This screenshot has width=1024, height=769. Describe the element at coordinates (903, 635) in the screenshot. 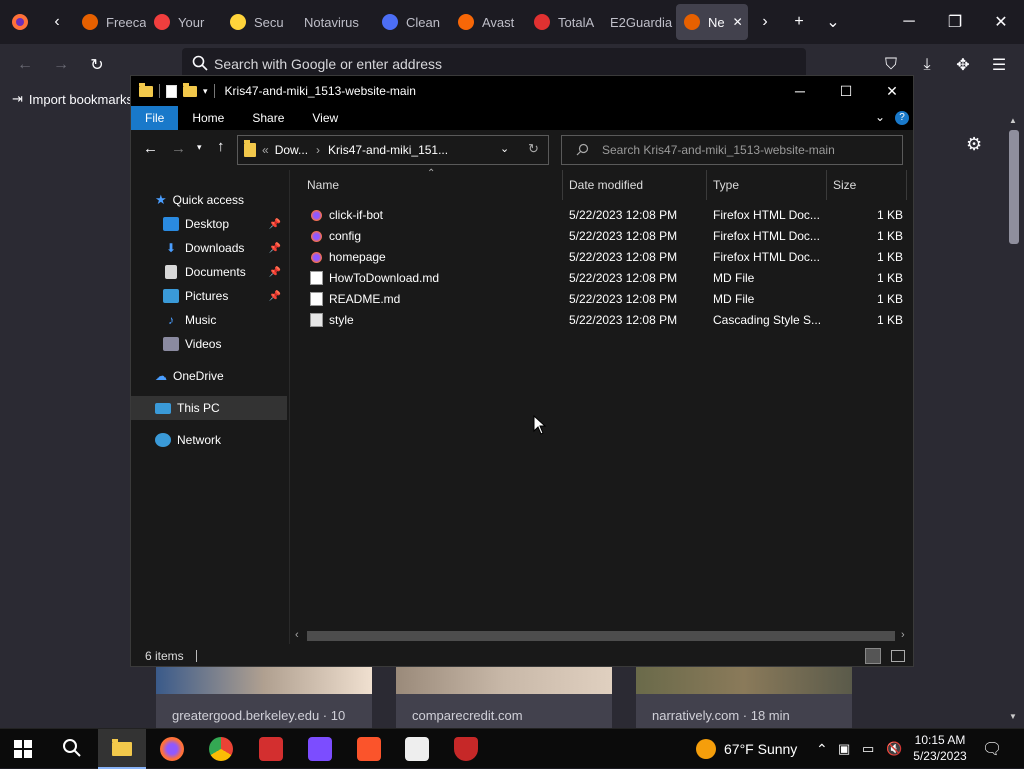

I see `scroll-right-icon: ›` at that location.